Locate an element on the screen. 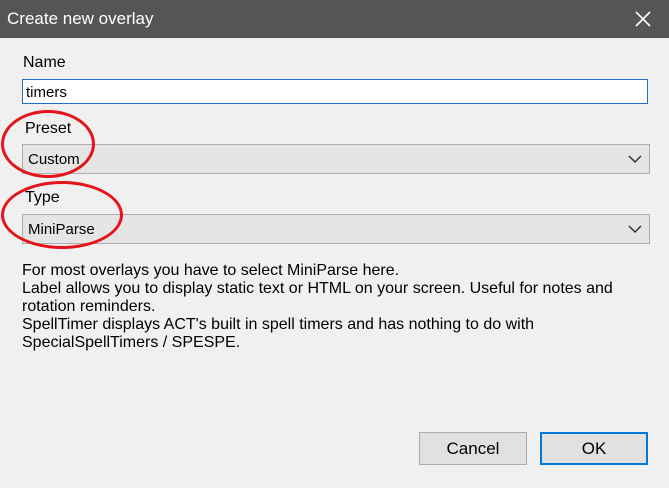 This screenshot has width=669, height=488. name-label: Name is located at coordinates (44, 62).